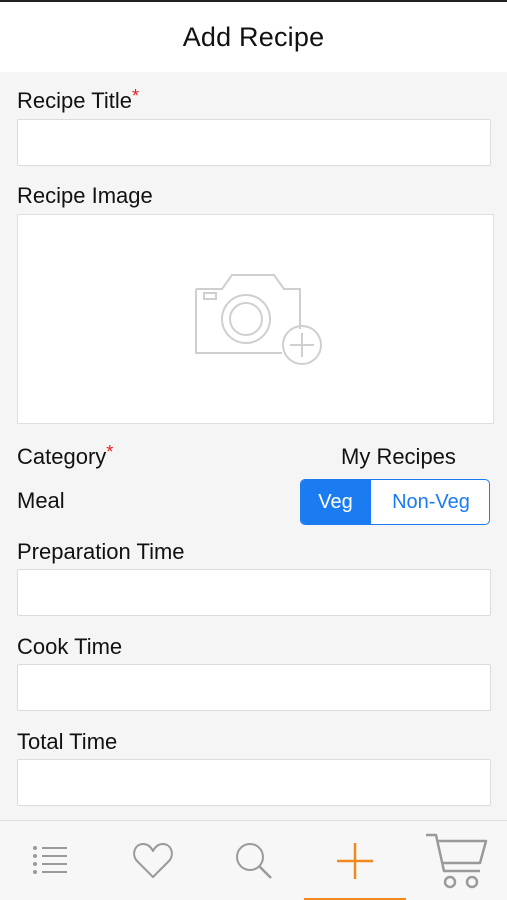  I want to click on total-time-input, so click(254, 782).